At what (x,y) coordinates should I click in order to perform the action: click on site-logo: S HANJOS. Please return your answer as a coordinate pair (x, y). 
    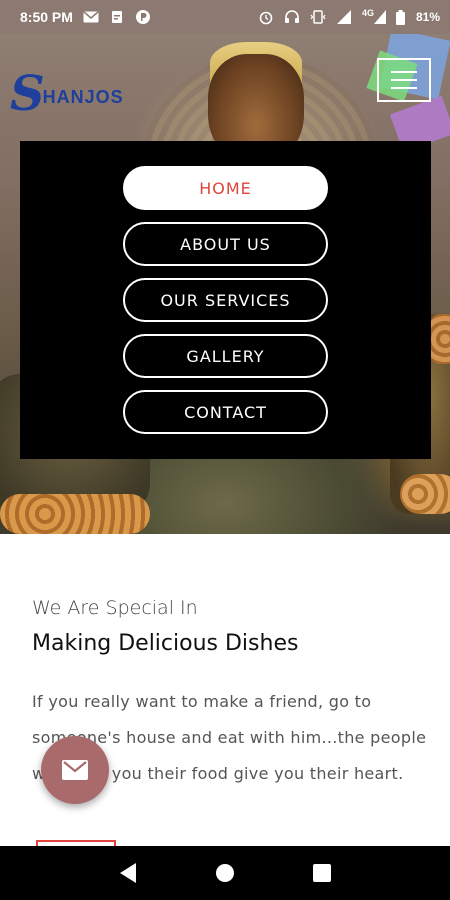
    Looking at the image, I should click on (67, 93).